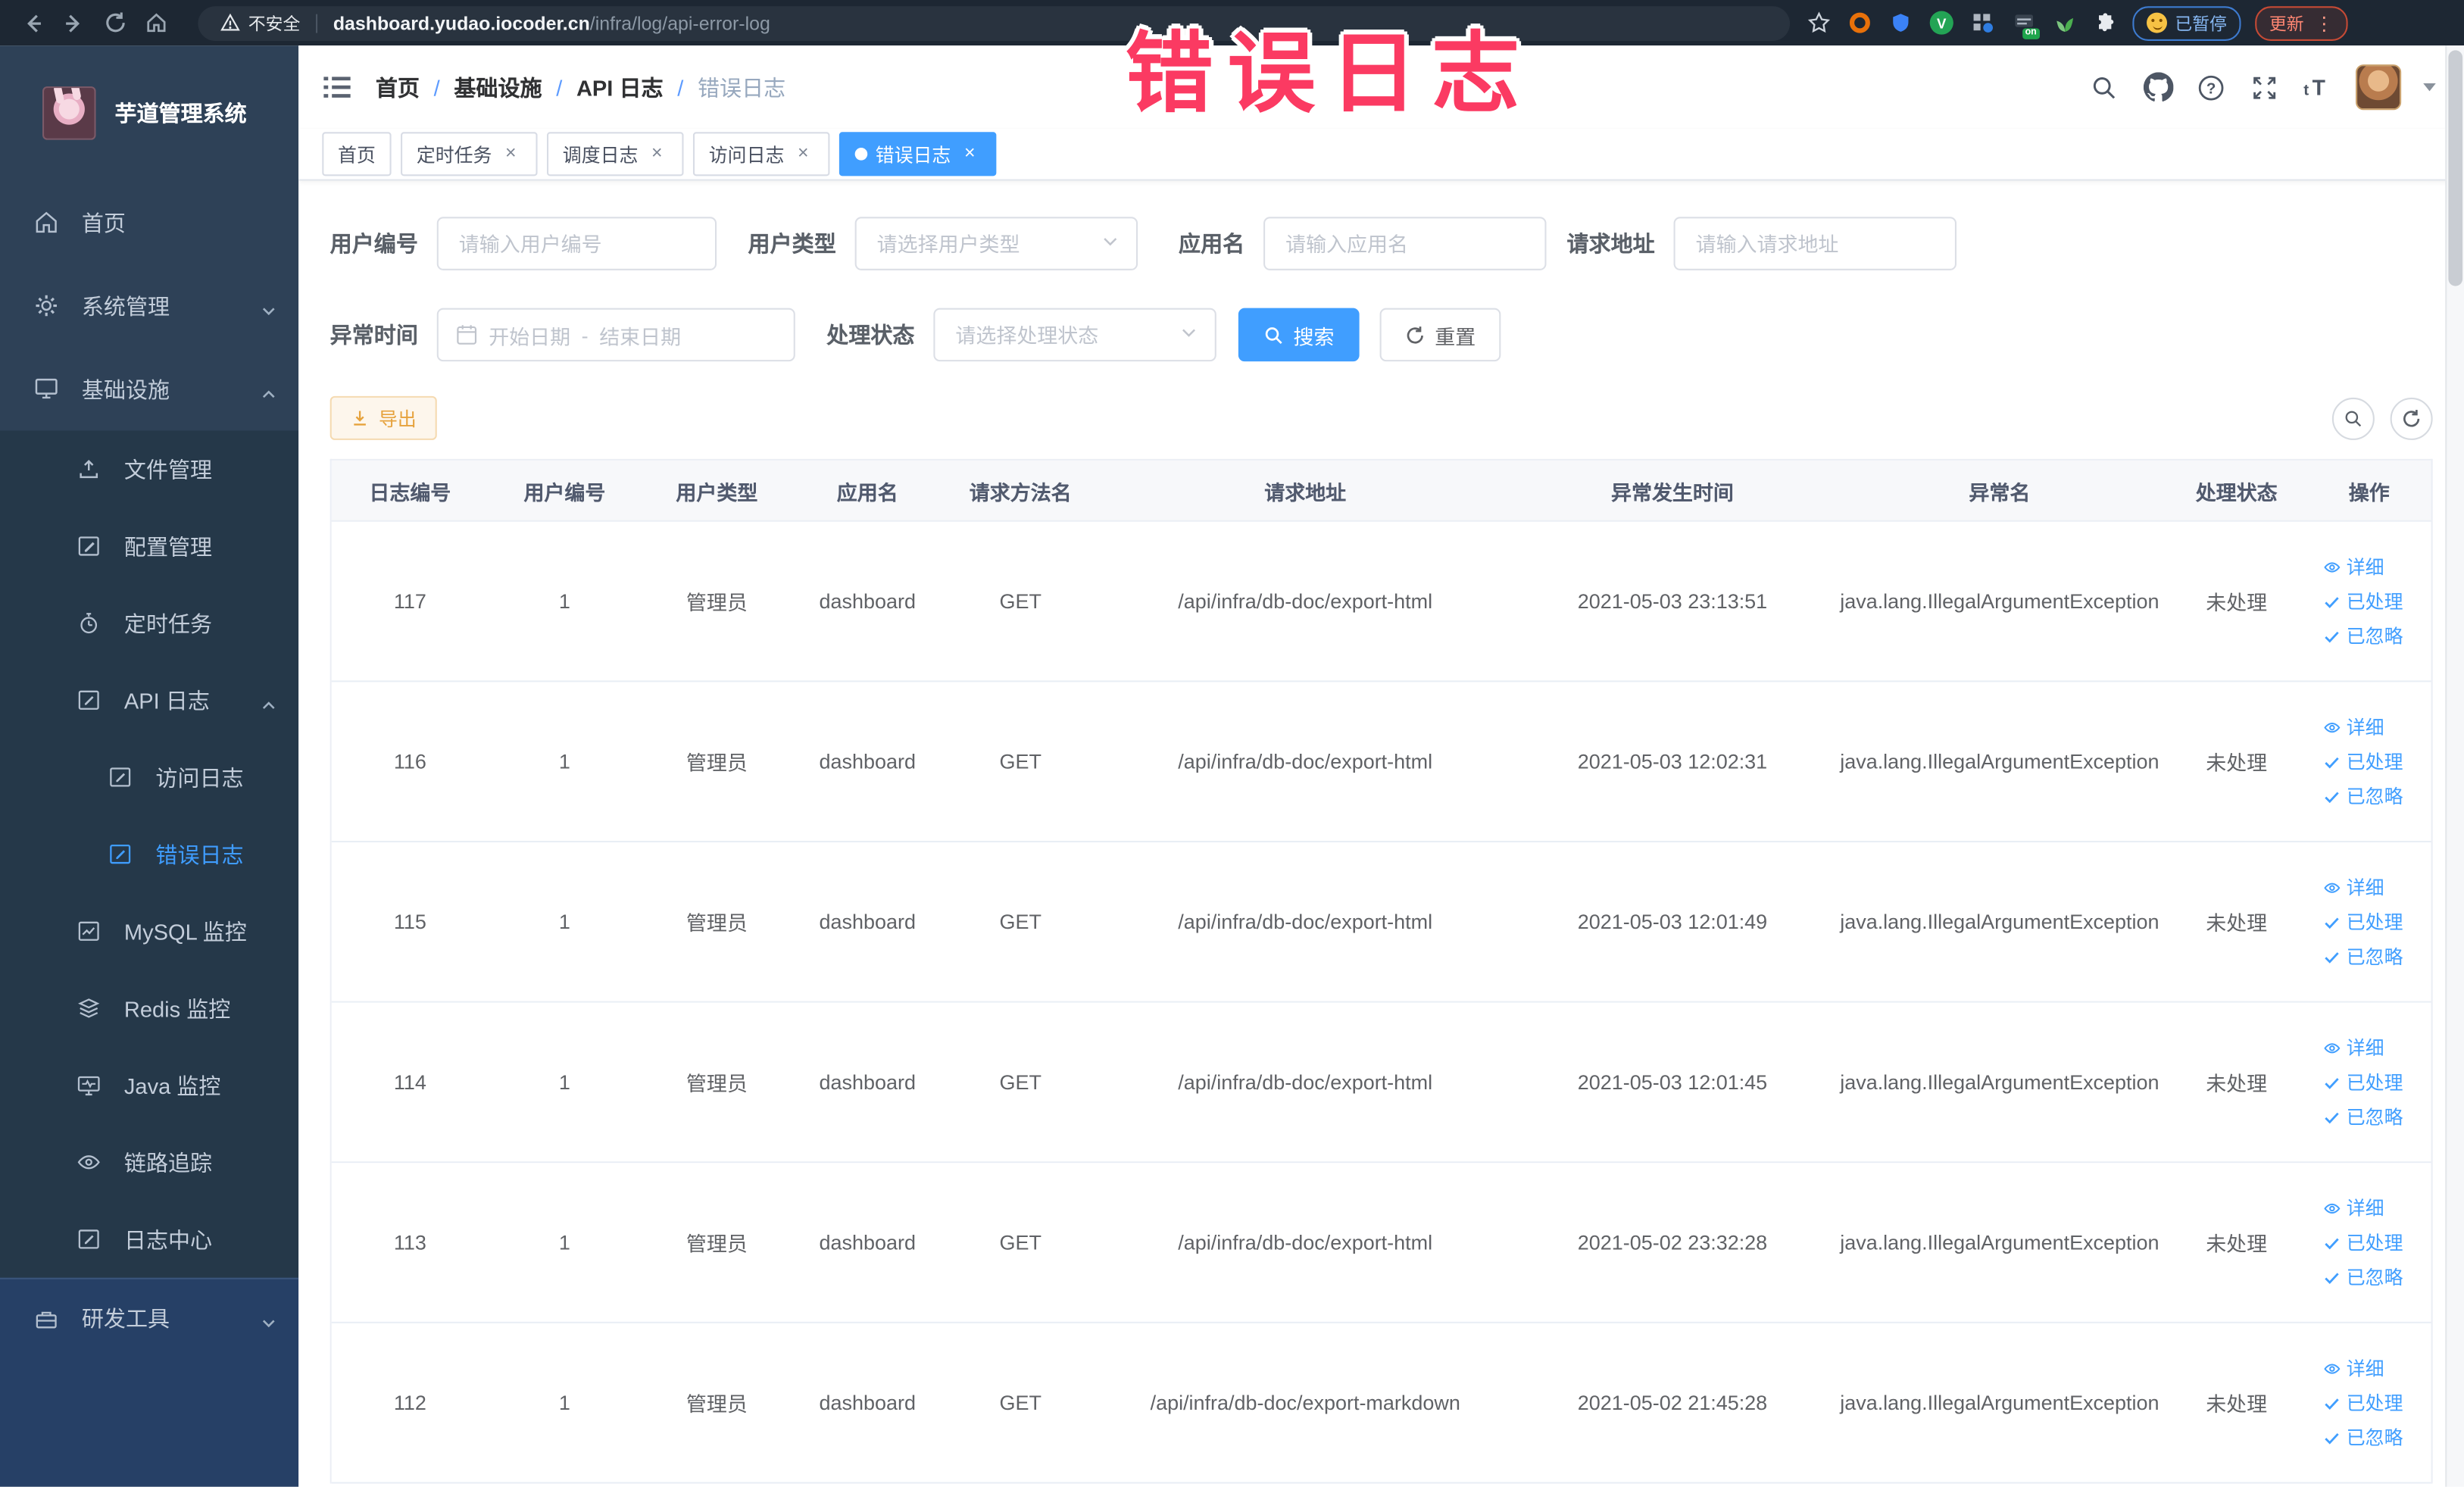 Image resolution: width=2464 pixels, height=1487 pixels. Describe the element at coordinates (2353, 417) in the screenshot. I see `toggle-search-button` at that location.